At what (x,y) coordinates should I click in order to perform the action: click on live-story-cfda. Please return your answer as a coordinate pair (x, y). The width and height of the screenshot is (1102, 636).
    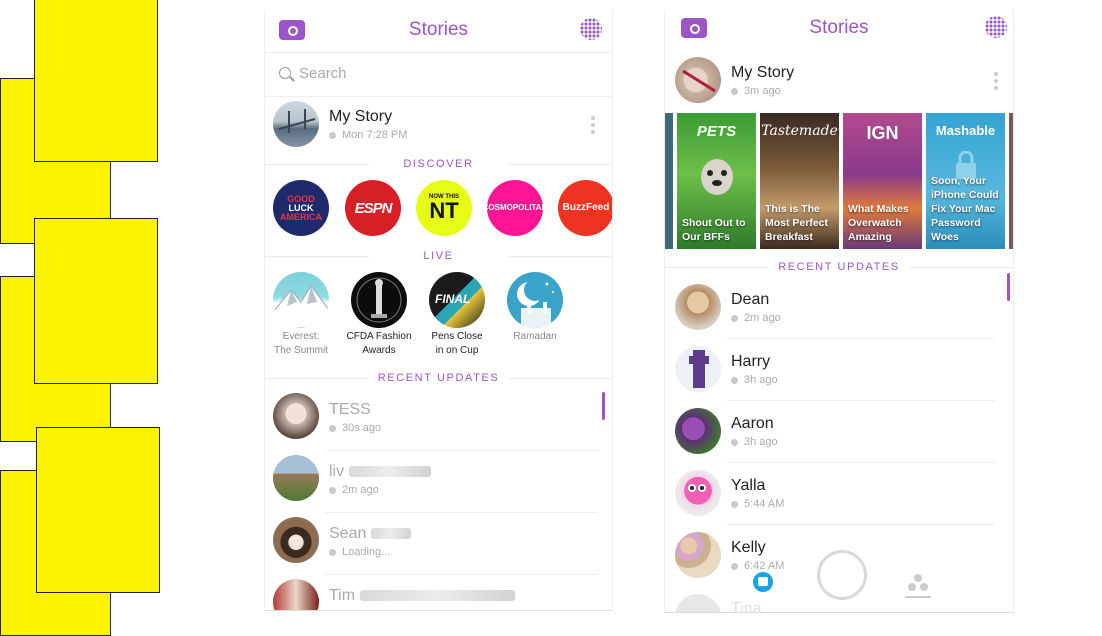
    Looking at the image, I should click on (379, 300).